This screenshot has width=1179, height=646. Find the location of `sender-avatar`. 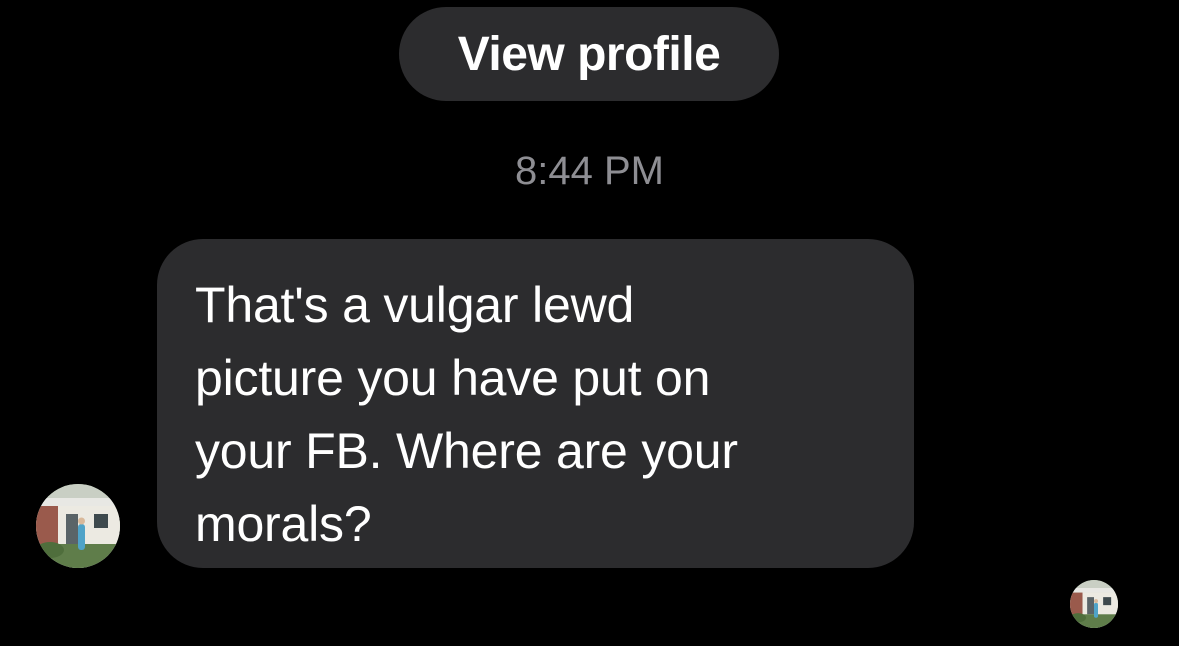

sender-avatar is located at coordinates (78, 526).